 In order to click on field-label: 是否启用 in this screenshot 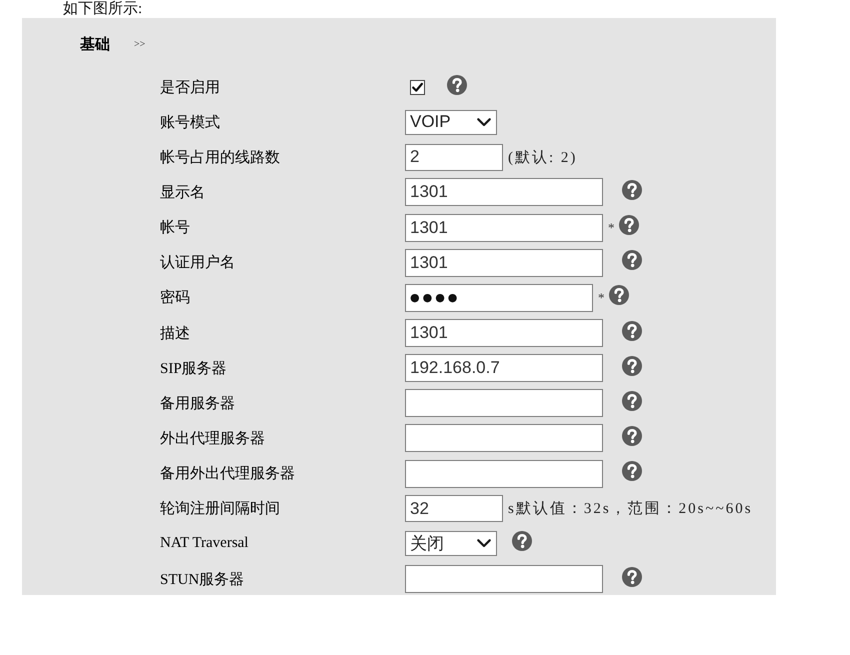, I will do `click(190, 87)`.